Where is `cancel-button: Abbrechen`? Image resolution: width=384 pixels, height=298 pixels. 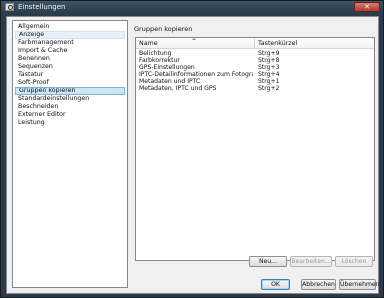 cancel-button: Abbrechen is located at coordinates (318, 284).